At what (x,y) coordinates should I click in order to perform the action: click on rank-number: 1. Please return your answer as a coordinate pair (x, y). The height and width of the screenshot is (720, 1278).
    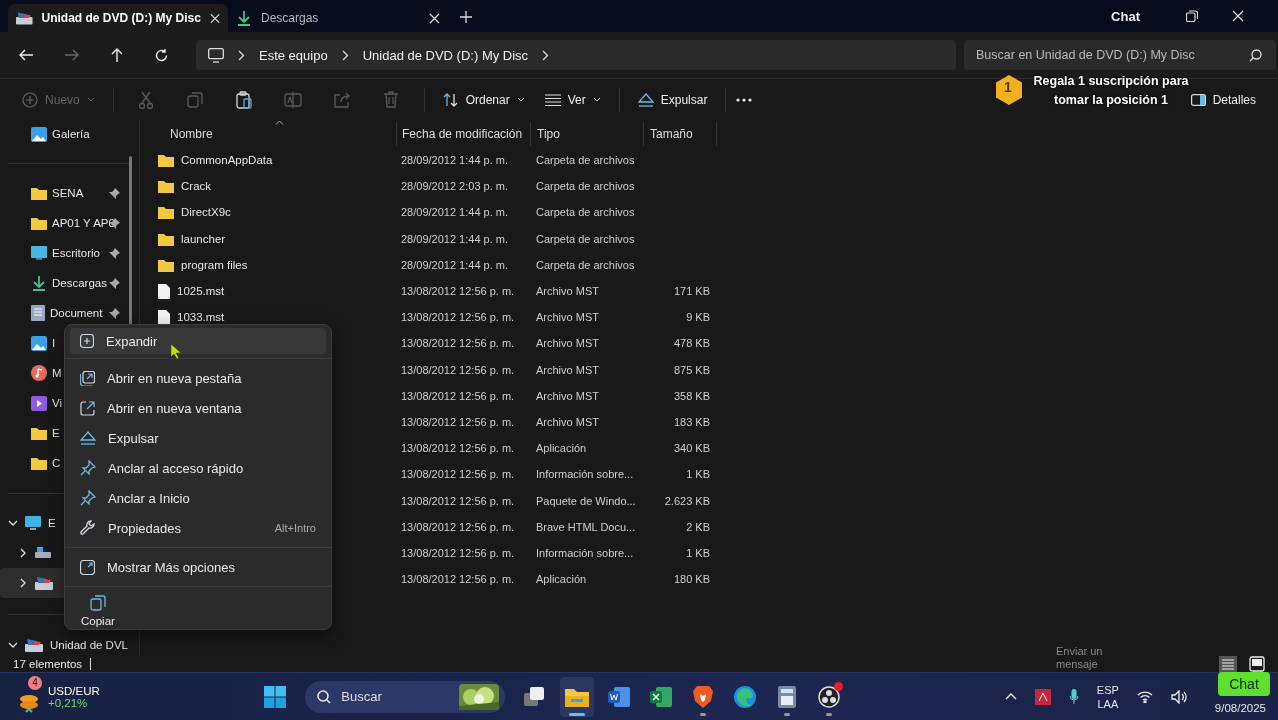
    Looking at the image, I should click on (1008, 87).